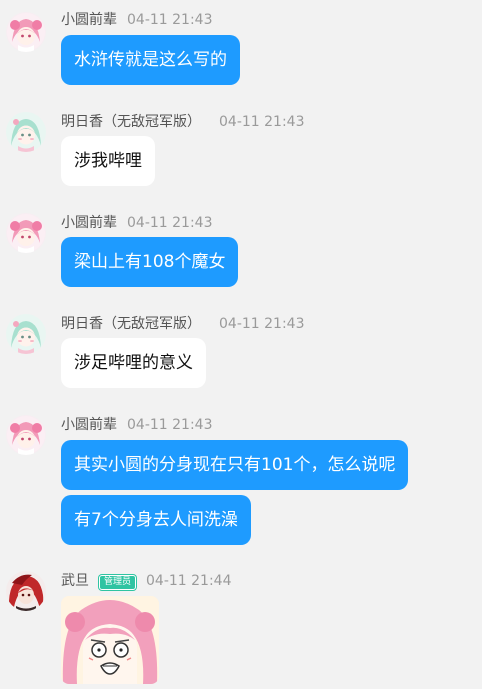 The height and width of the screenshot is (689, 482). I want to click on admin-badge: 管理员, so click(118, 582).